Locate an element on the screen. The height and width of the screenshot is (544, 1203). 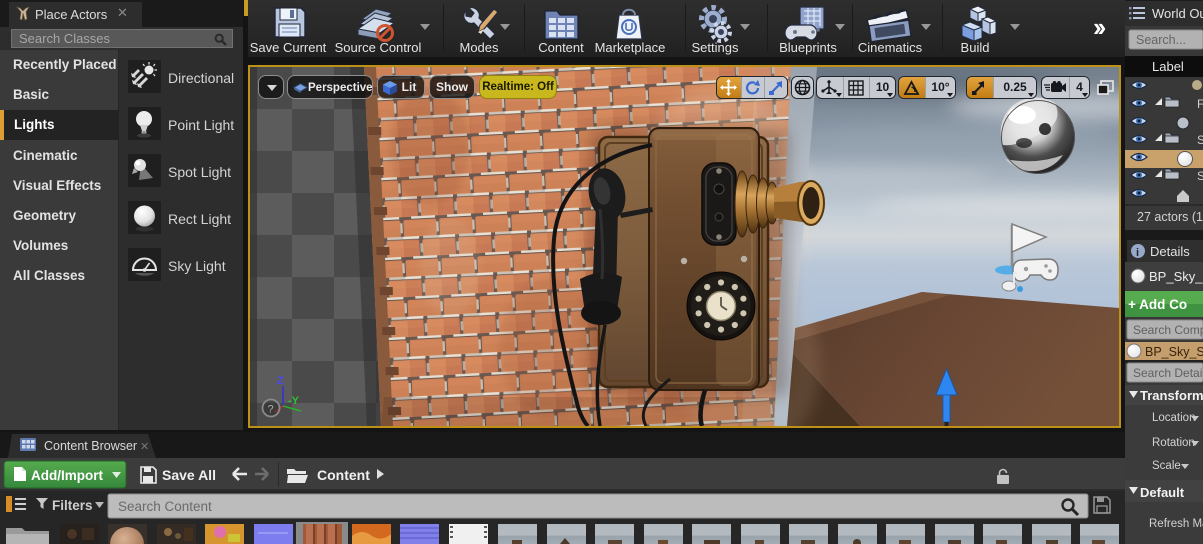
svg-text: Z is located at coordinates (280, 381).